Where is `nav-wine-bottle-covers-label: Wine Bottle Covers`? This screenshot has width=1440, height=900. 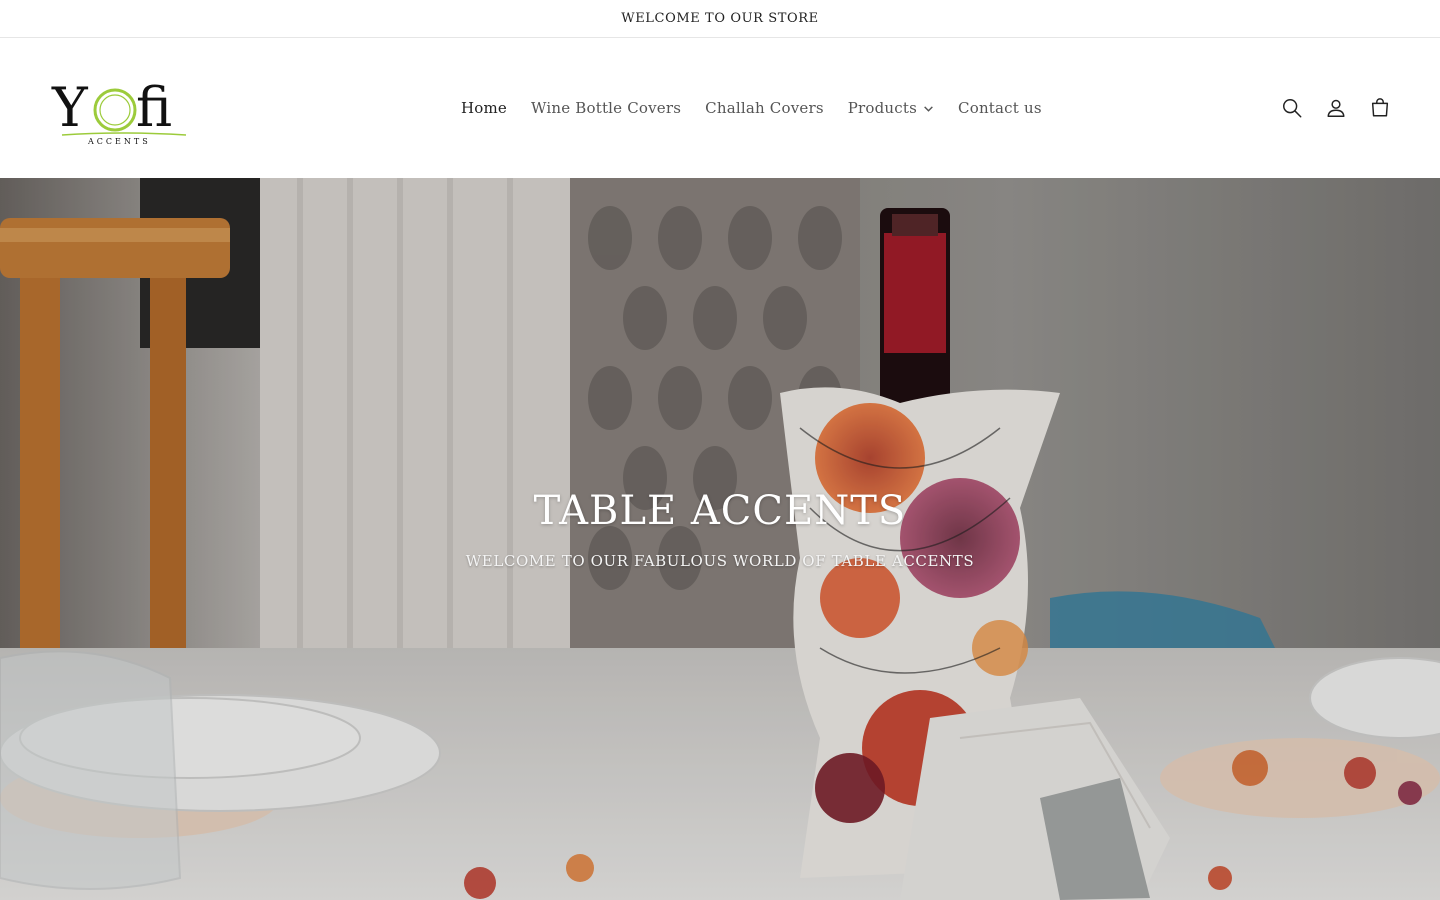
nav-wine-bottle-covers-label: Wine Bottle Covers is located at coordinates (606, 108).